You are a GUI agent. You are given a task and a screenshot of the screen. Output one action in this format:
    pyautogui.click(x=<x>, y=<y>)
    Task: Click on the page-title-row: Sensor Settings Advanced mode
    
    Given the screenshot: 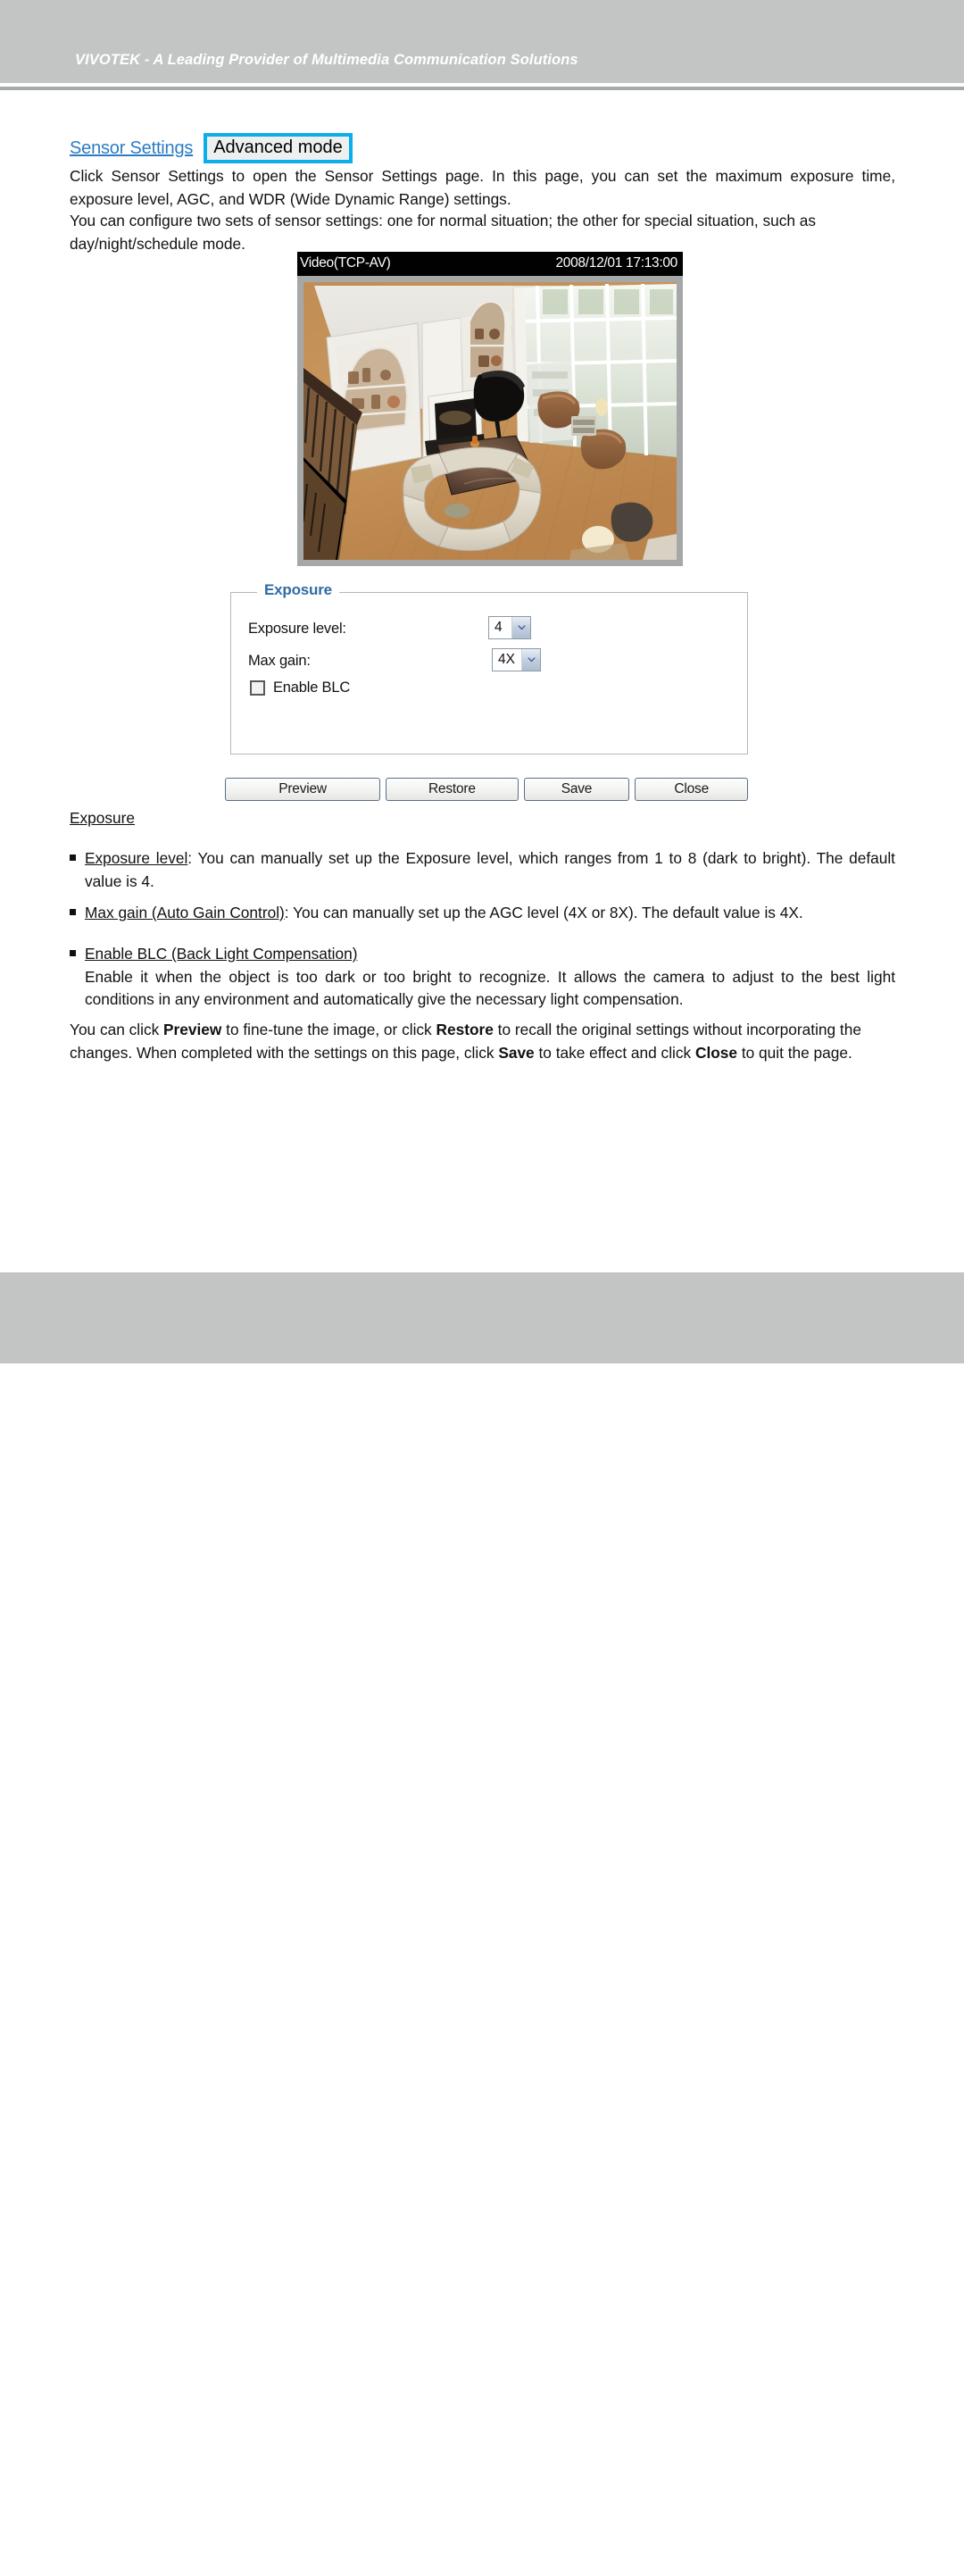 What is the action you would take?
    pyautogui.click(x=212, y=148)
    